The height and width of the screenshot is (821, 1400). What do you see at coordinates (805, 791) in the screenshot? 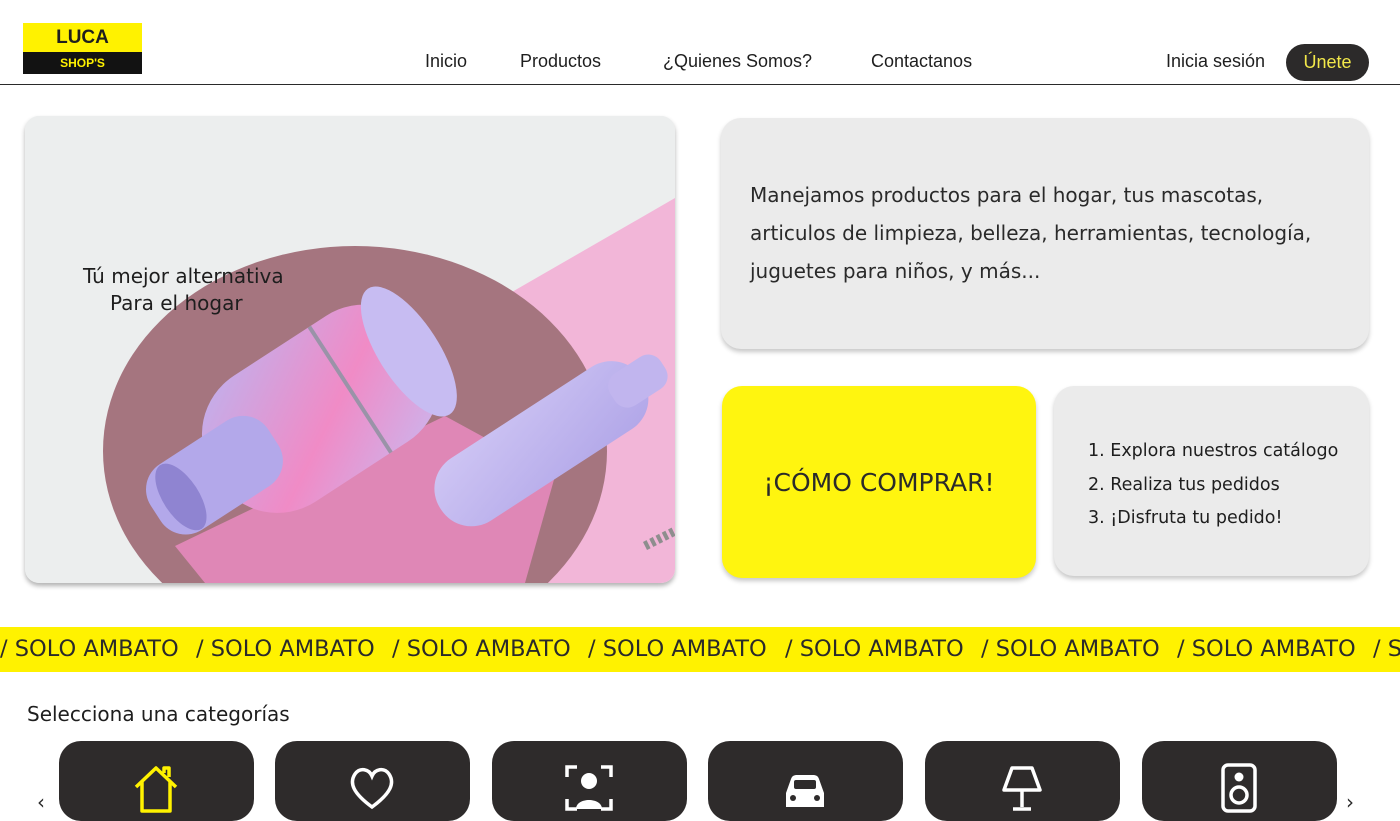
I see `car-icon` at bounding box center [805, 791].